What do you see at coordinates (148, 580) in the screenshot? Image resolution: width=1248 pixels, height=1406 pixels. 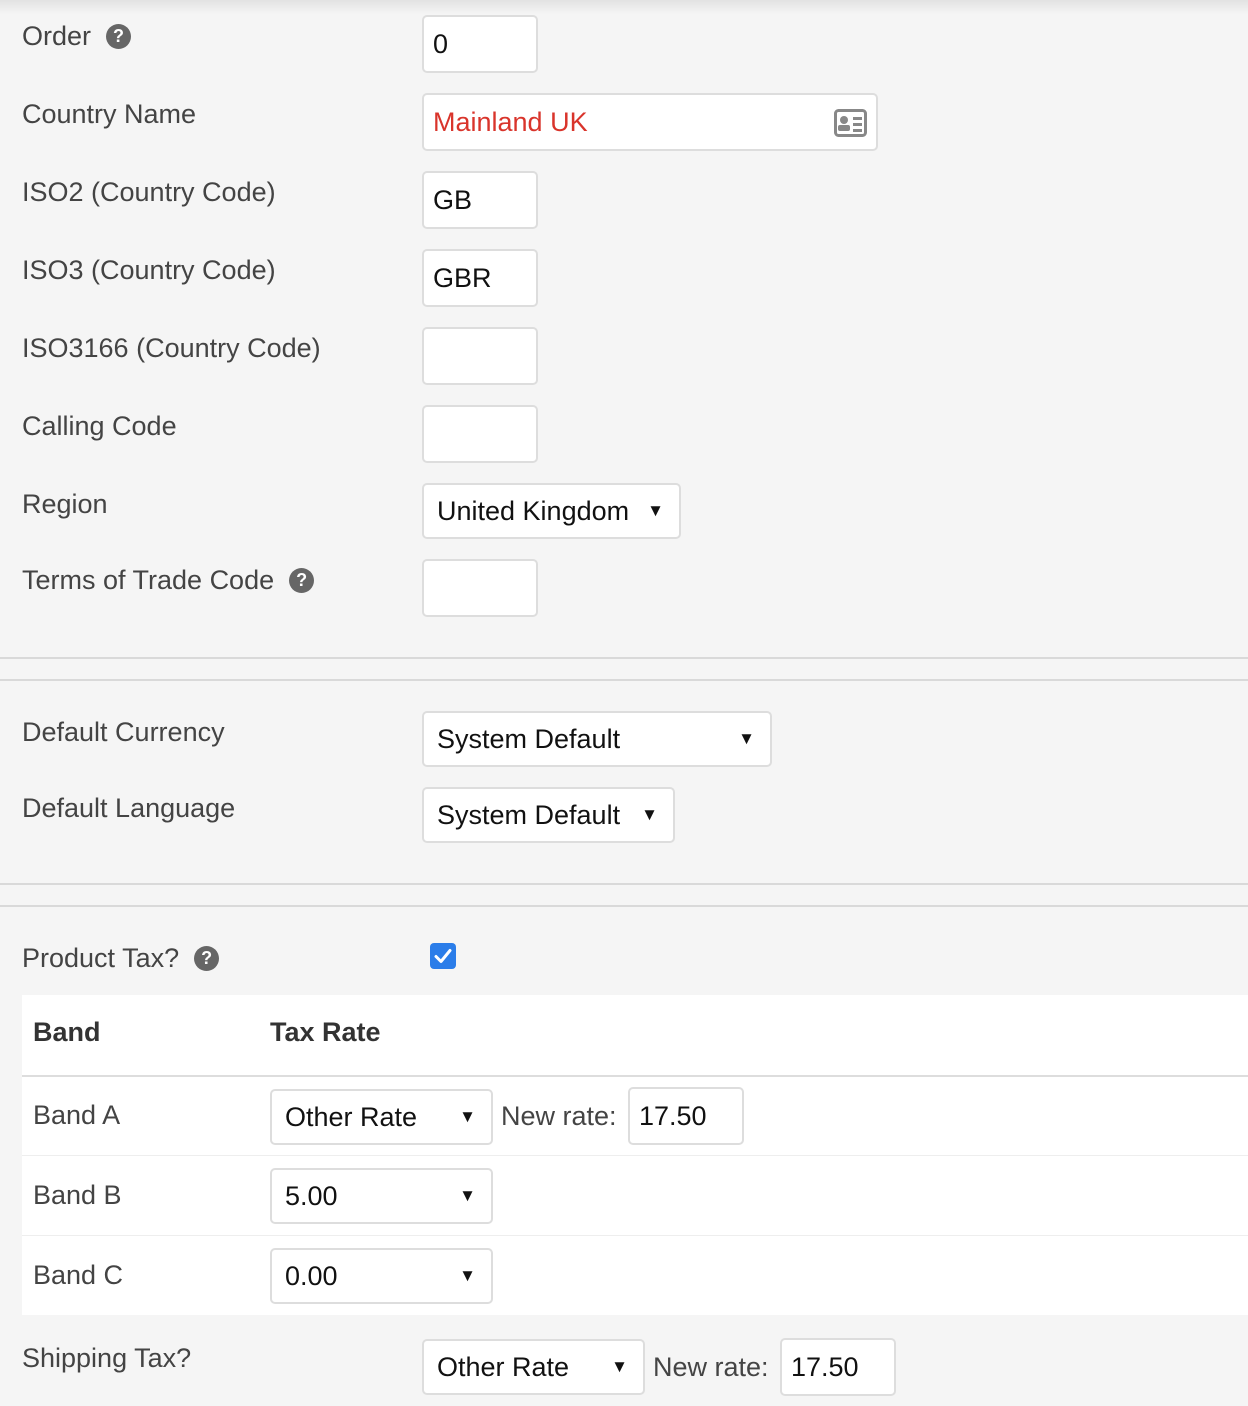 I see `terms-of-trade-label-text: Terms of Trade Code` at bounding box center [148, 580].